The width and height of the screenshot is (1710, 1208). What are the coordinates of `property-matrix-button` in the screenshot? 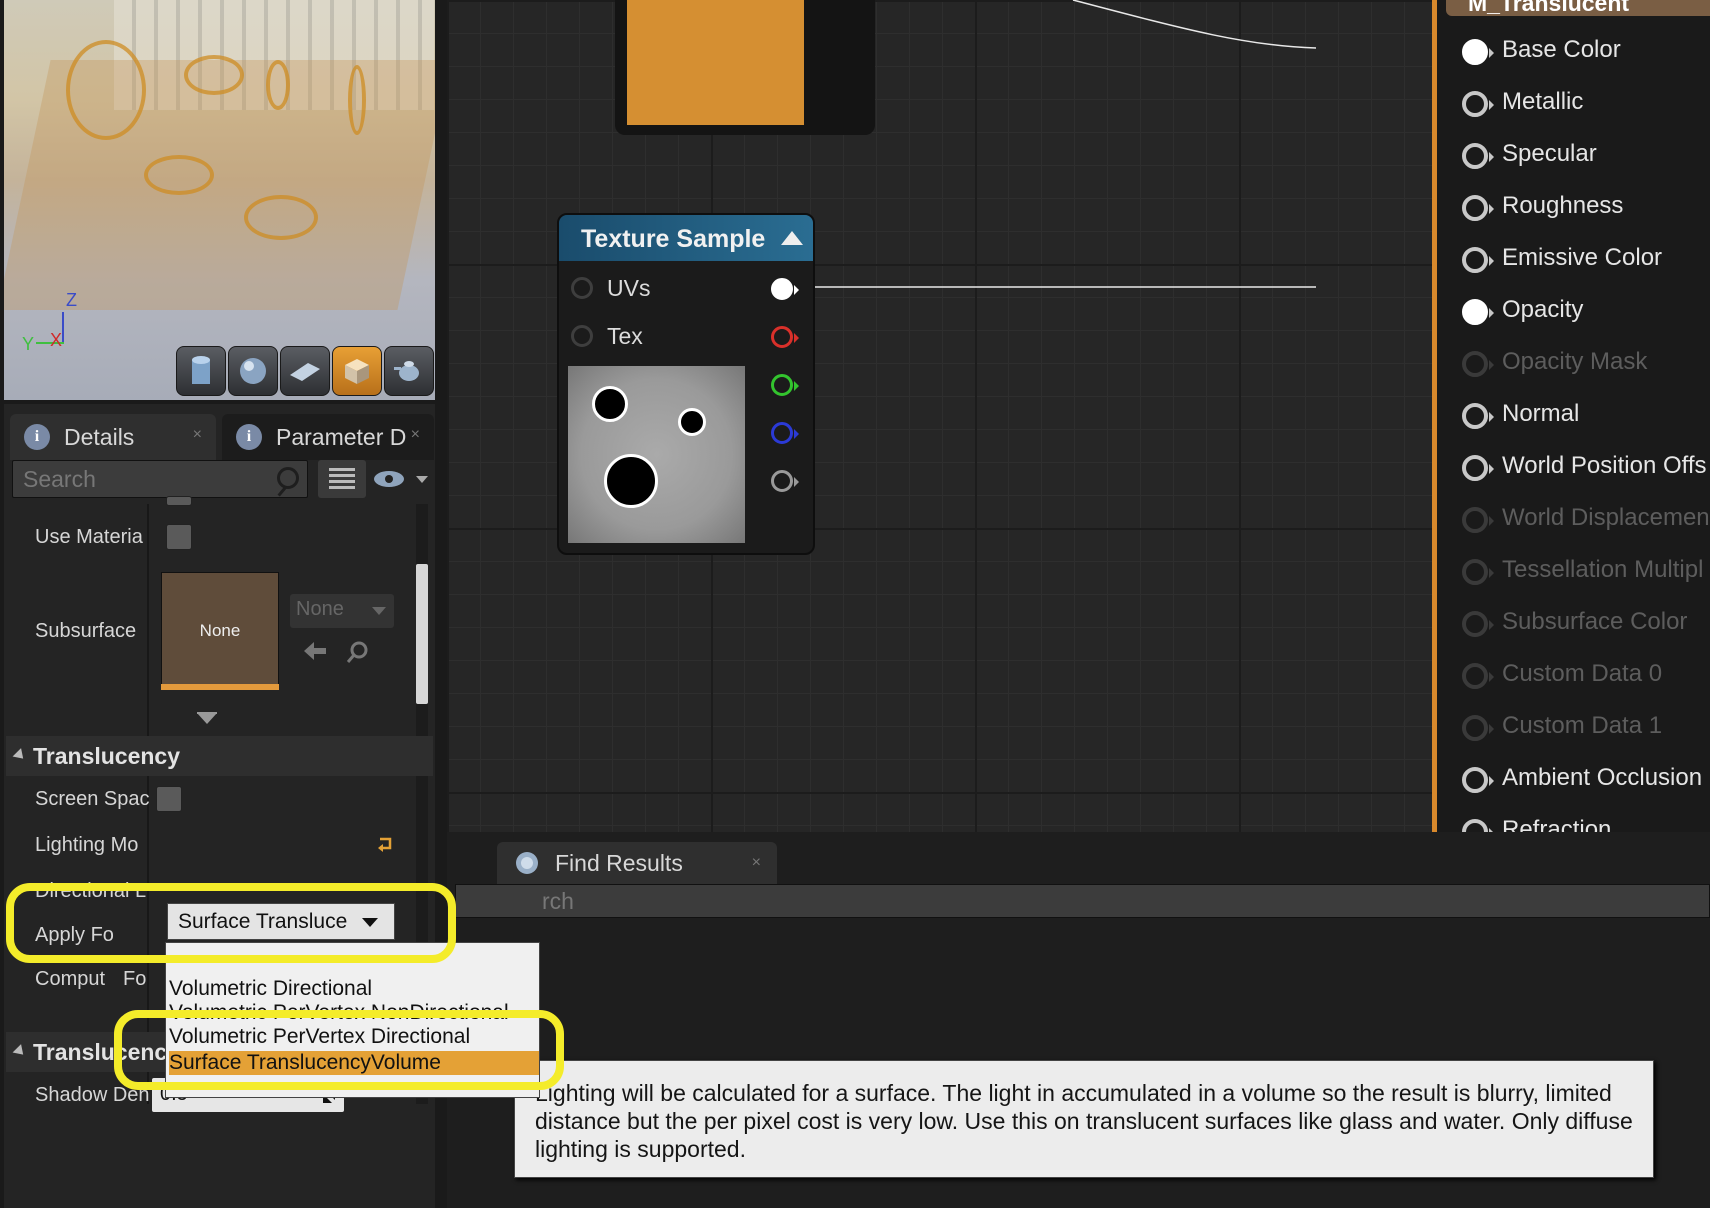 It's located at (342, 479).